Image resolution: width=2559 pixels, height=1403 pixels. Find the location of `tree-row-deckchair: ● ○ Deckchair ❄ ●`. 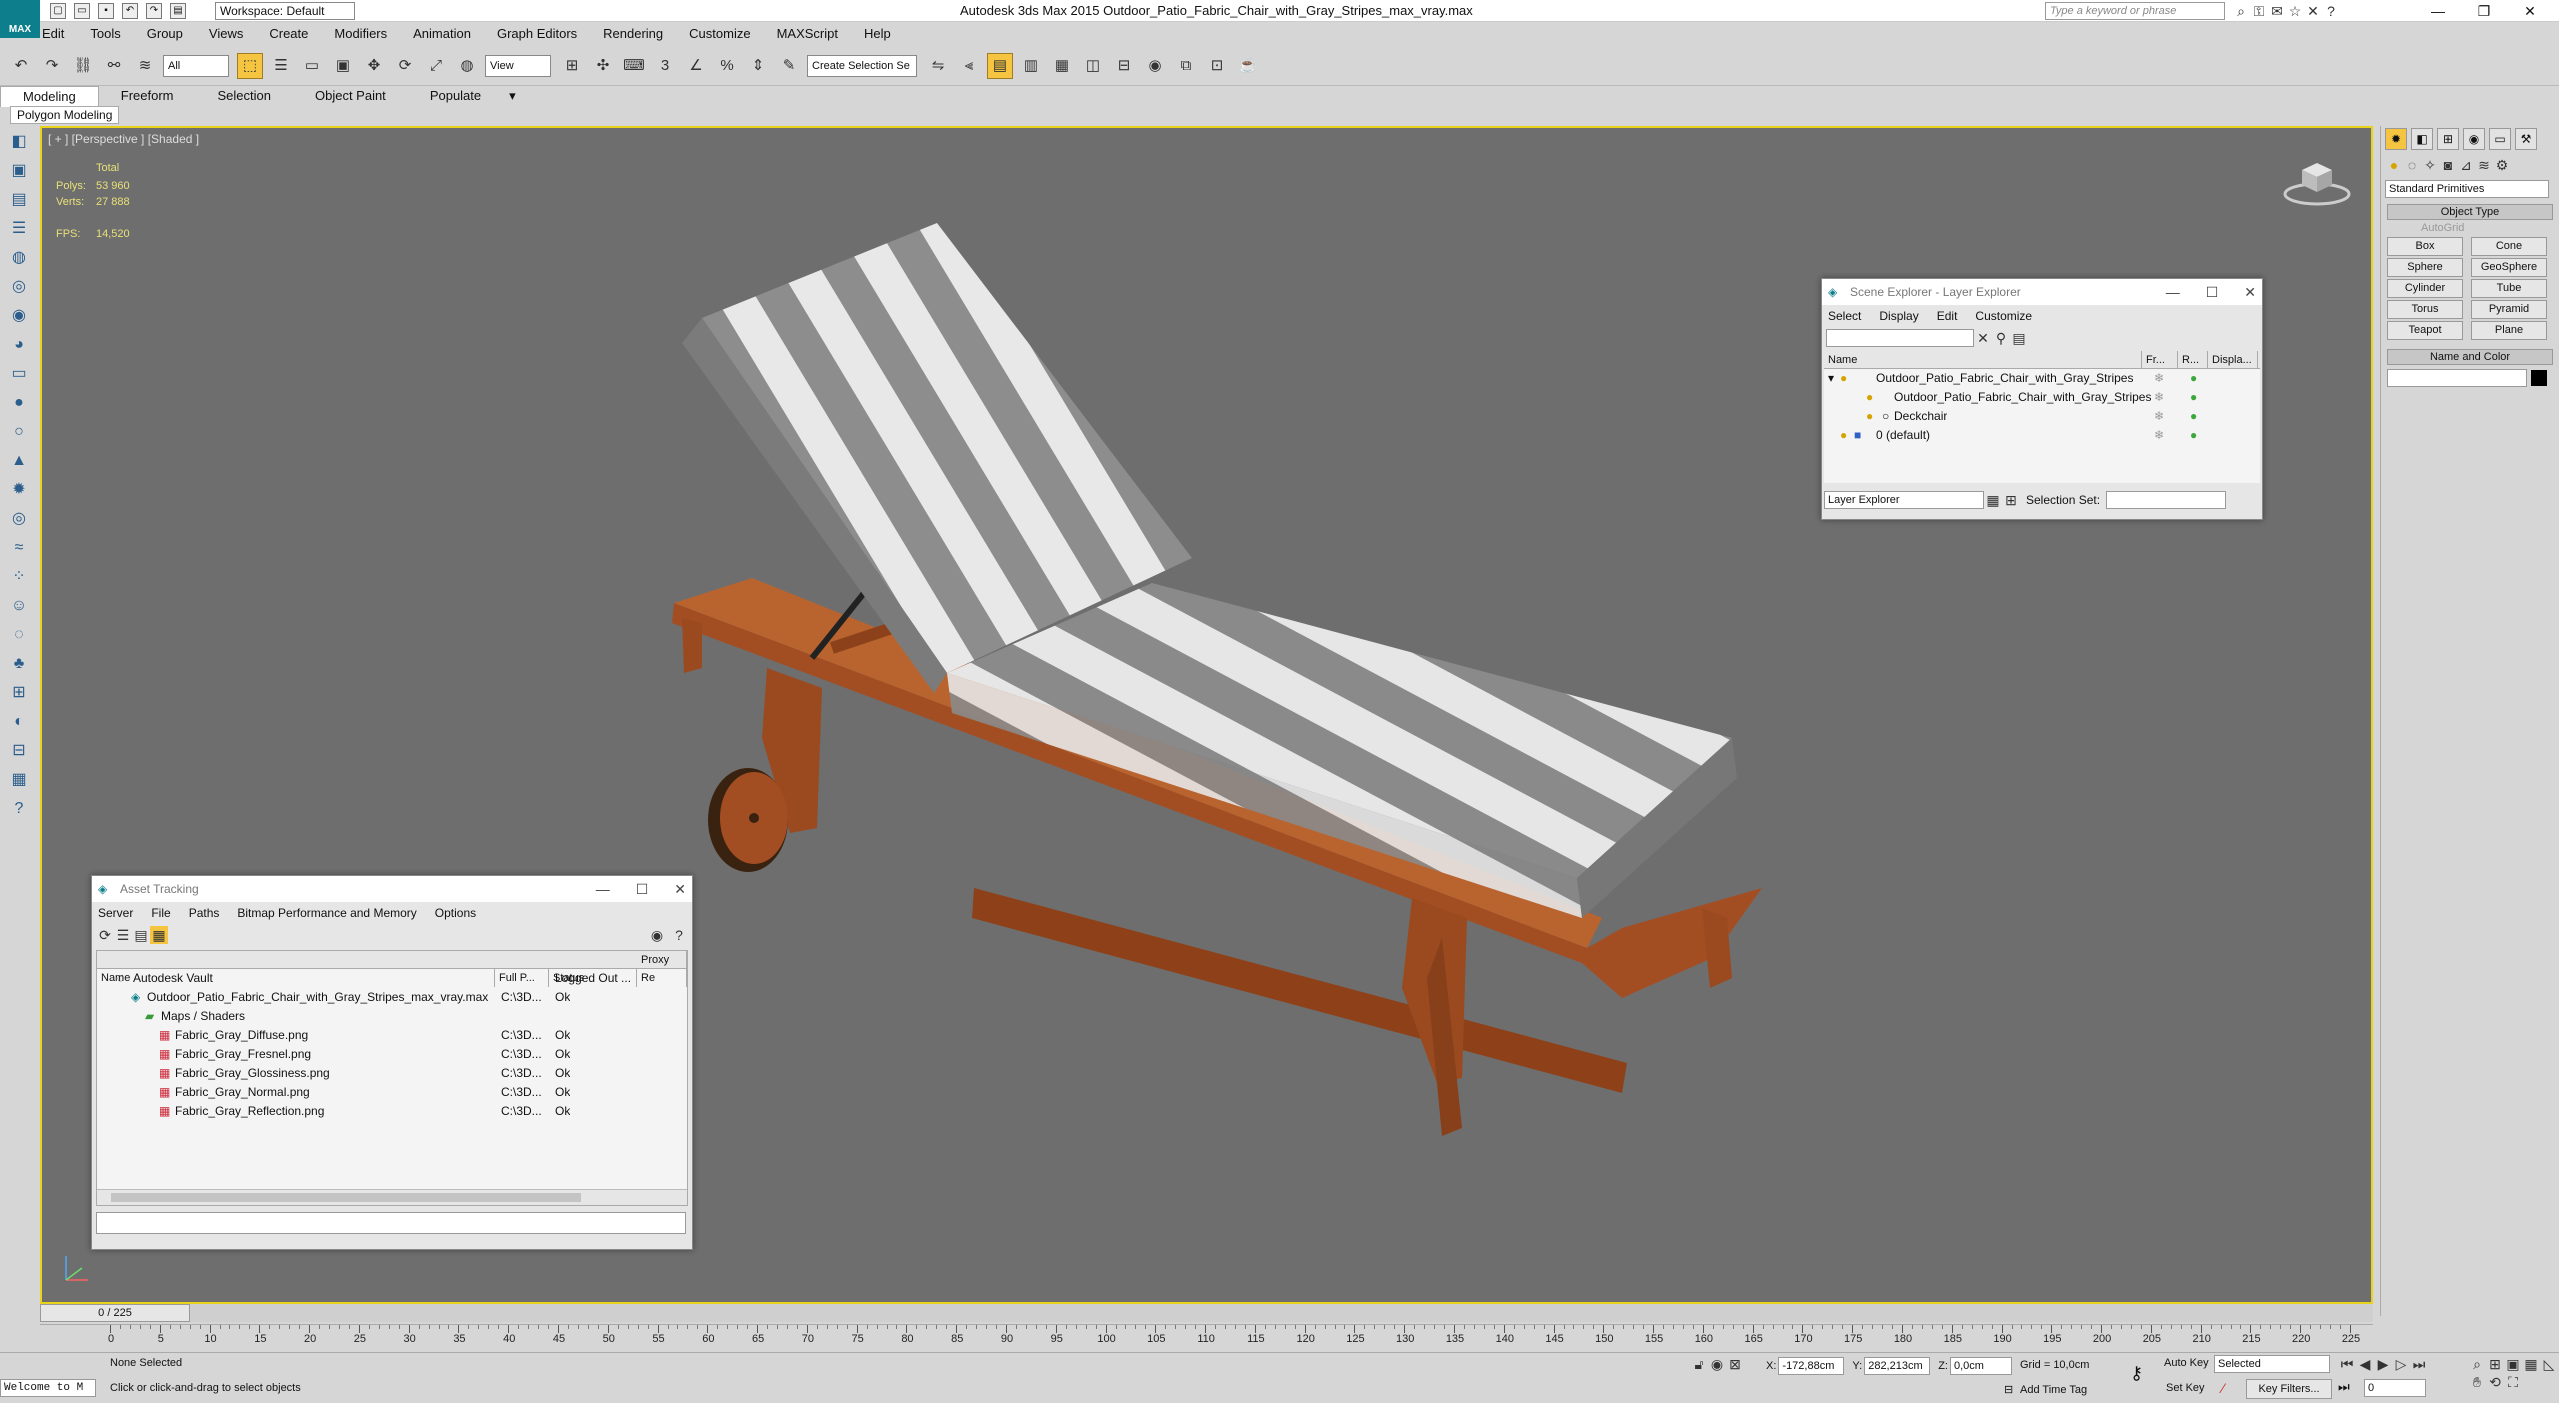

tree-row-deckchair: ● ○ Deckchair ❄ ● is located at coordinates (2042, 416).